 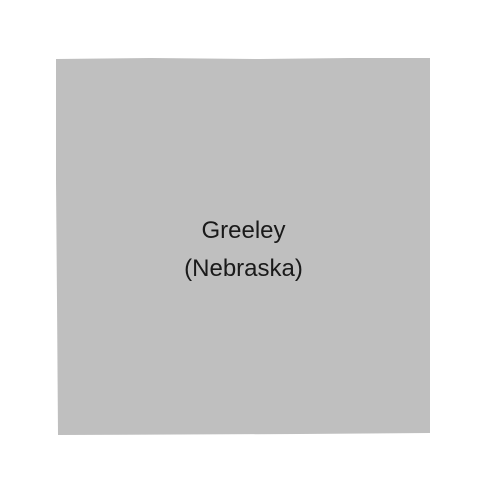 What do you see at coordinates (243, 268) in the screenshot?
I see `state-name-label: (Nebraska)` at bounding box center [243, 268].